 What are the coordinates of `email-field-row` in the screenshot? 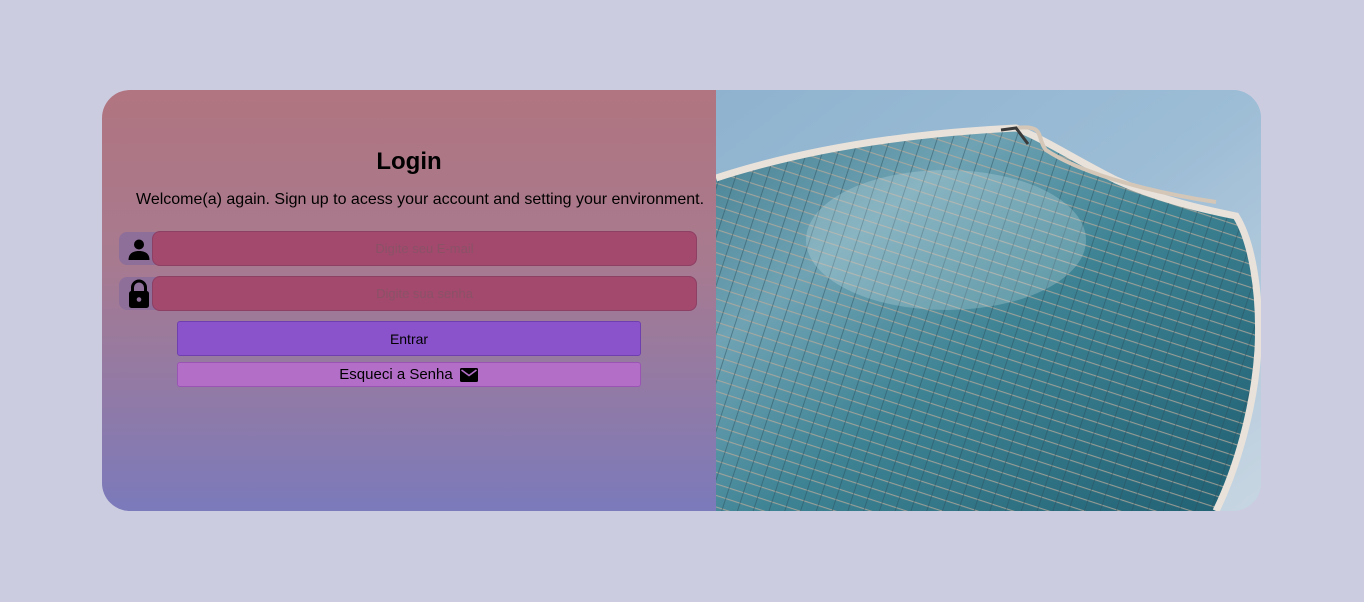 It's located at (409, 248).